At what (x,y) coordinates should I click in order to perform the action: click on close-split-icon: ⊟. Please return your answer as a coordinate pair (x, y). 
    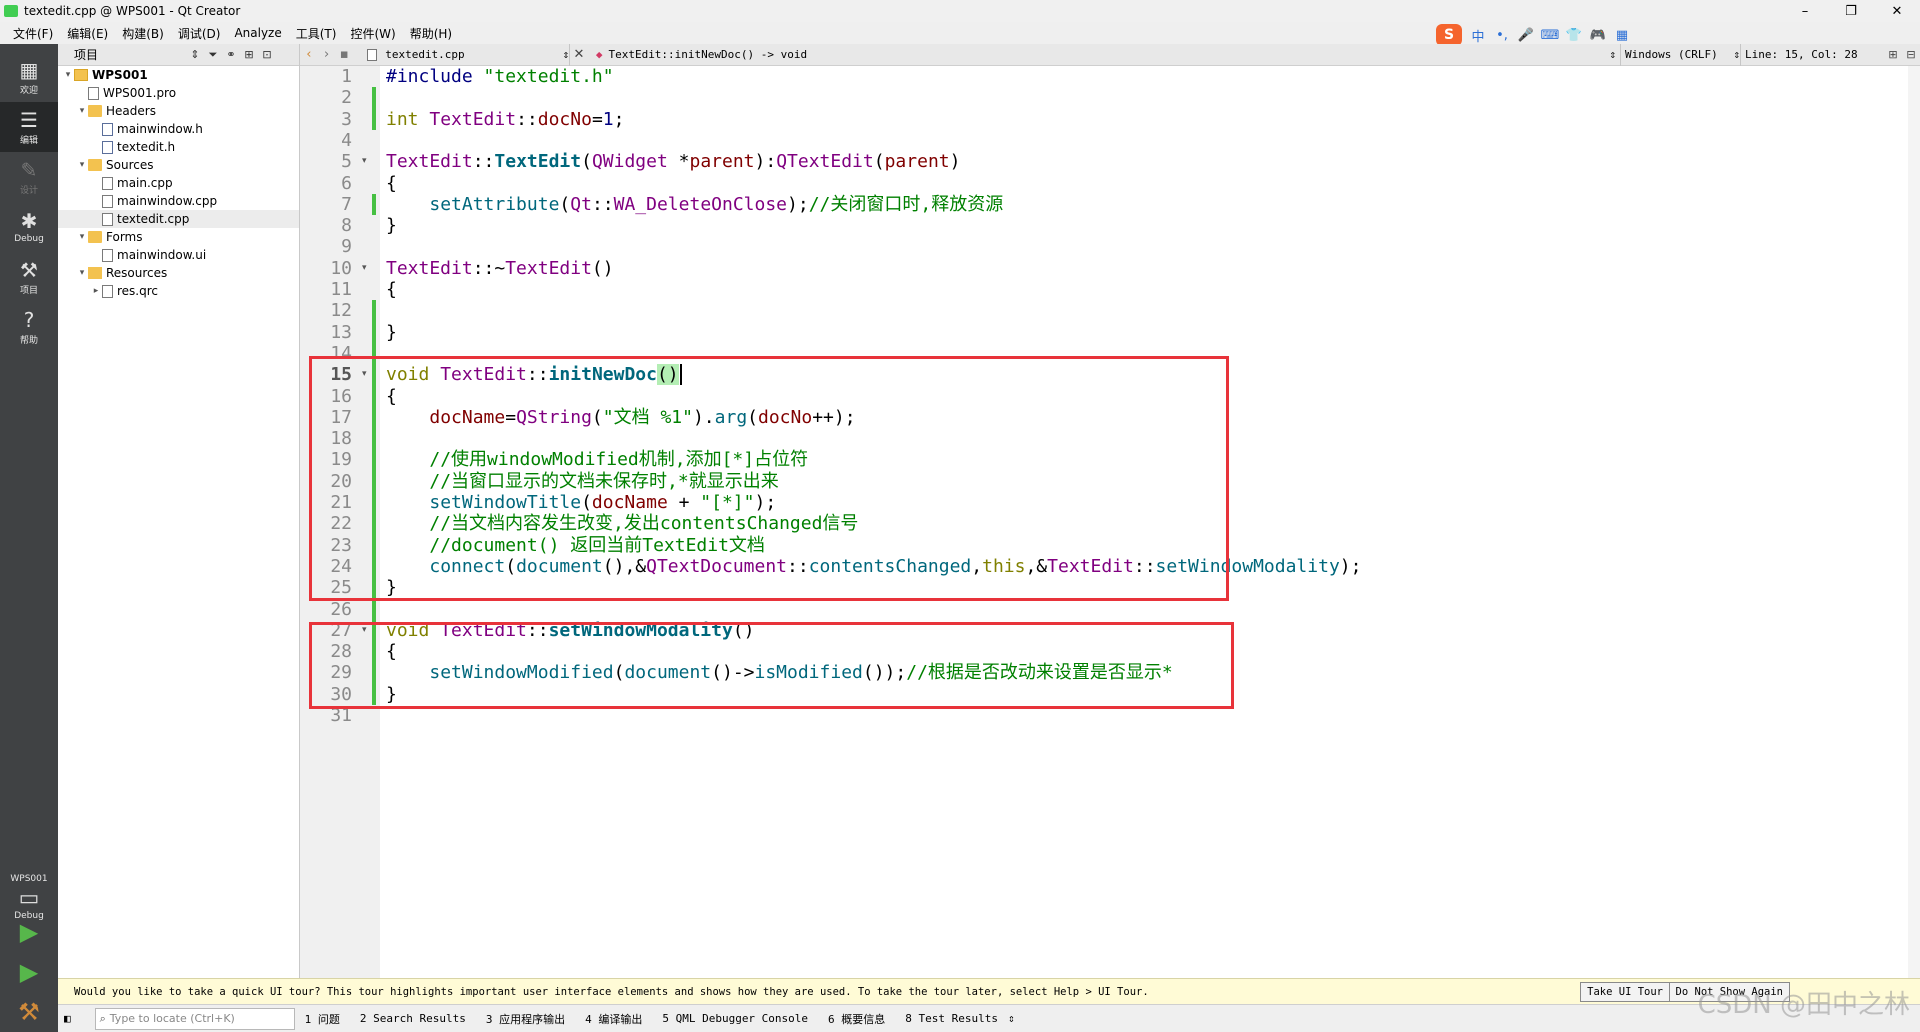
    Looking at the image, I should click on (1911, 54).